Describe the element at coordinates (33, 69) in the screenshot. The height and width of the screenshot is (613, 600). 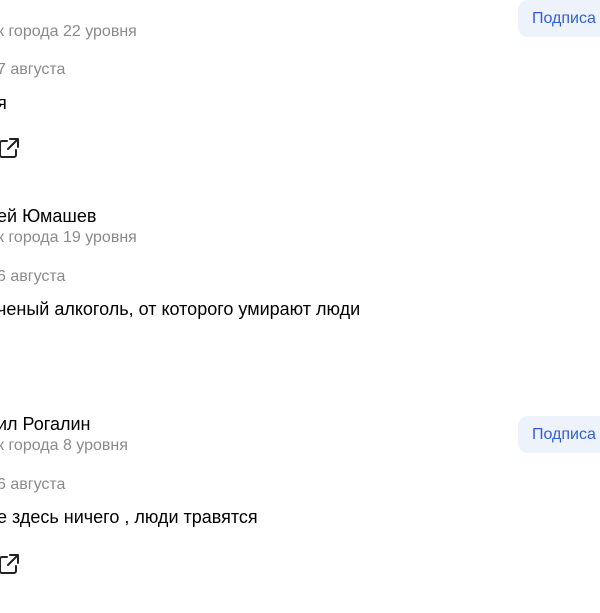
I see `review-date: 7 августа` at that location.